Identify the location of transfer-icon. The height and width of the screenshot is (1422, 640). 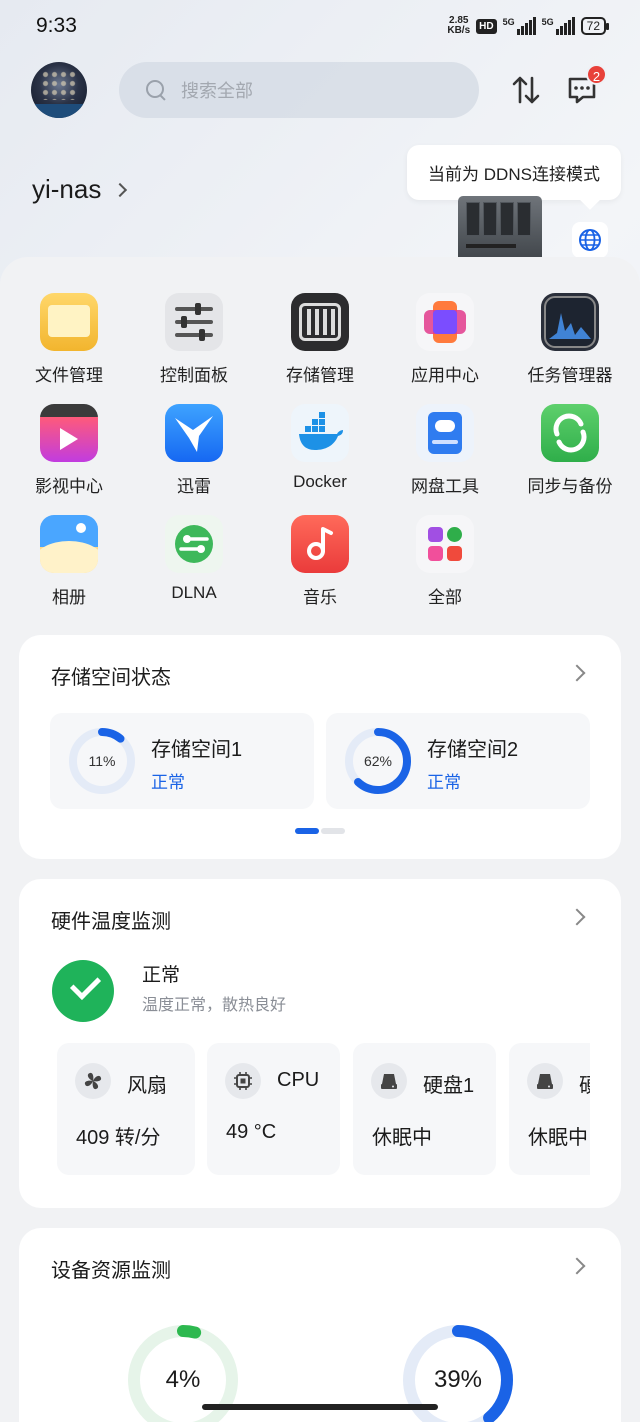
(526, 90).